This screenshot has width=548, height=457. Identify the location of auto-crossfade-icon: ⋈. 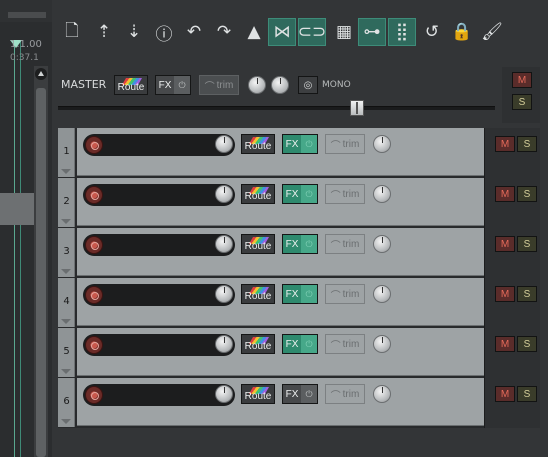
(282, 32).